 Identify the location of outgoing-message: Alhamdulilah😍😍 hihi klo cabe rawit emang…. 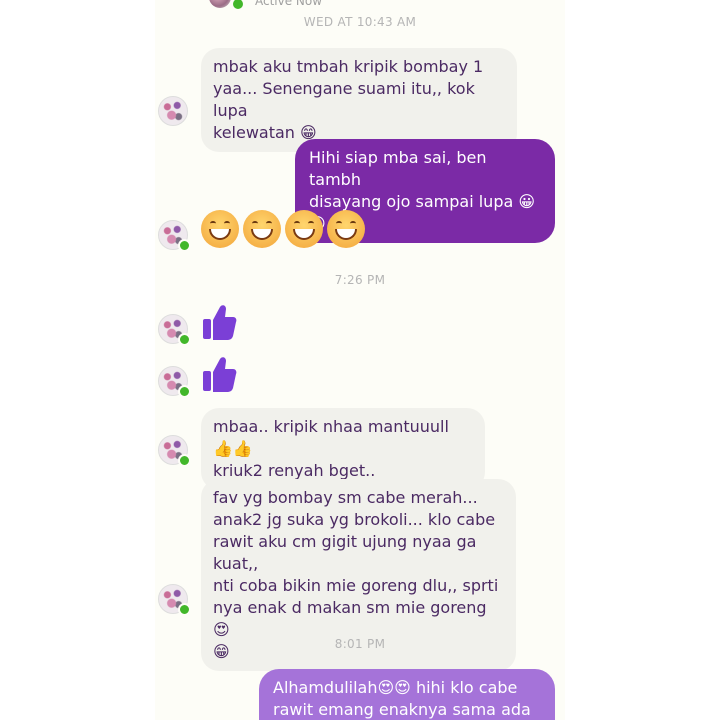
(407, 694).